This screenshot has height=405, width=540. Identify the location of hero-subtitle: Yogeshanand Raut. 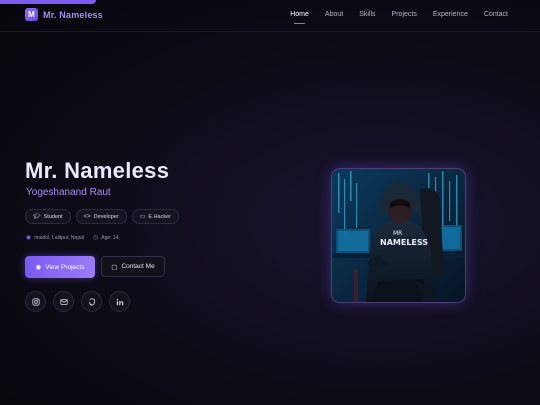
(68, 192).